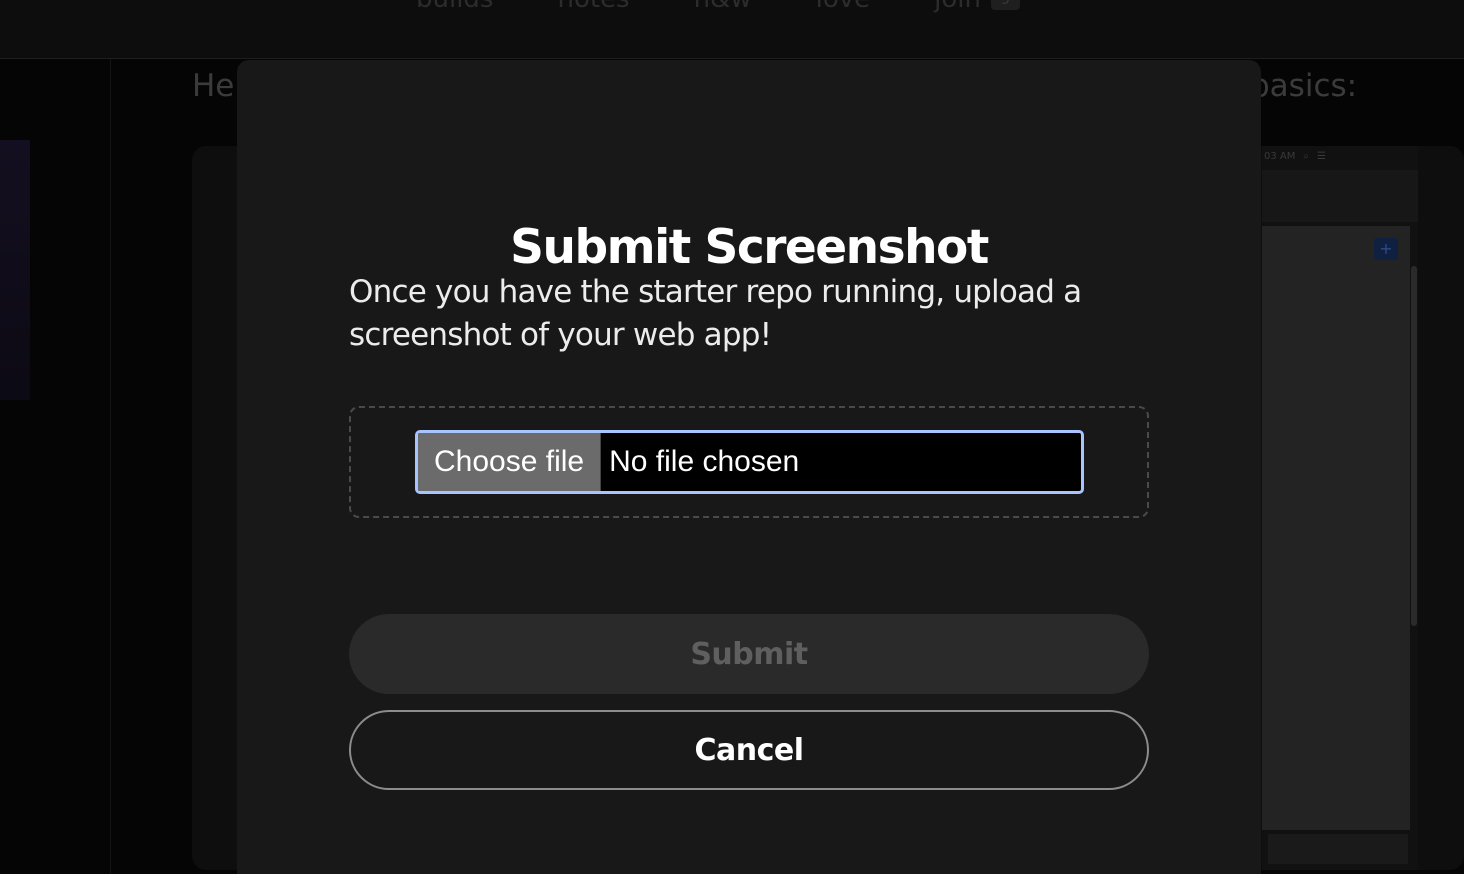 The width and height of the screenshot is (1464, 874). Describe the element at coordinates (1414, 446) in the screenshot. I see `screenshot-scrollbar` at that location.